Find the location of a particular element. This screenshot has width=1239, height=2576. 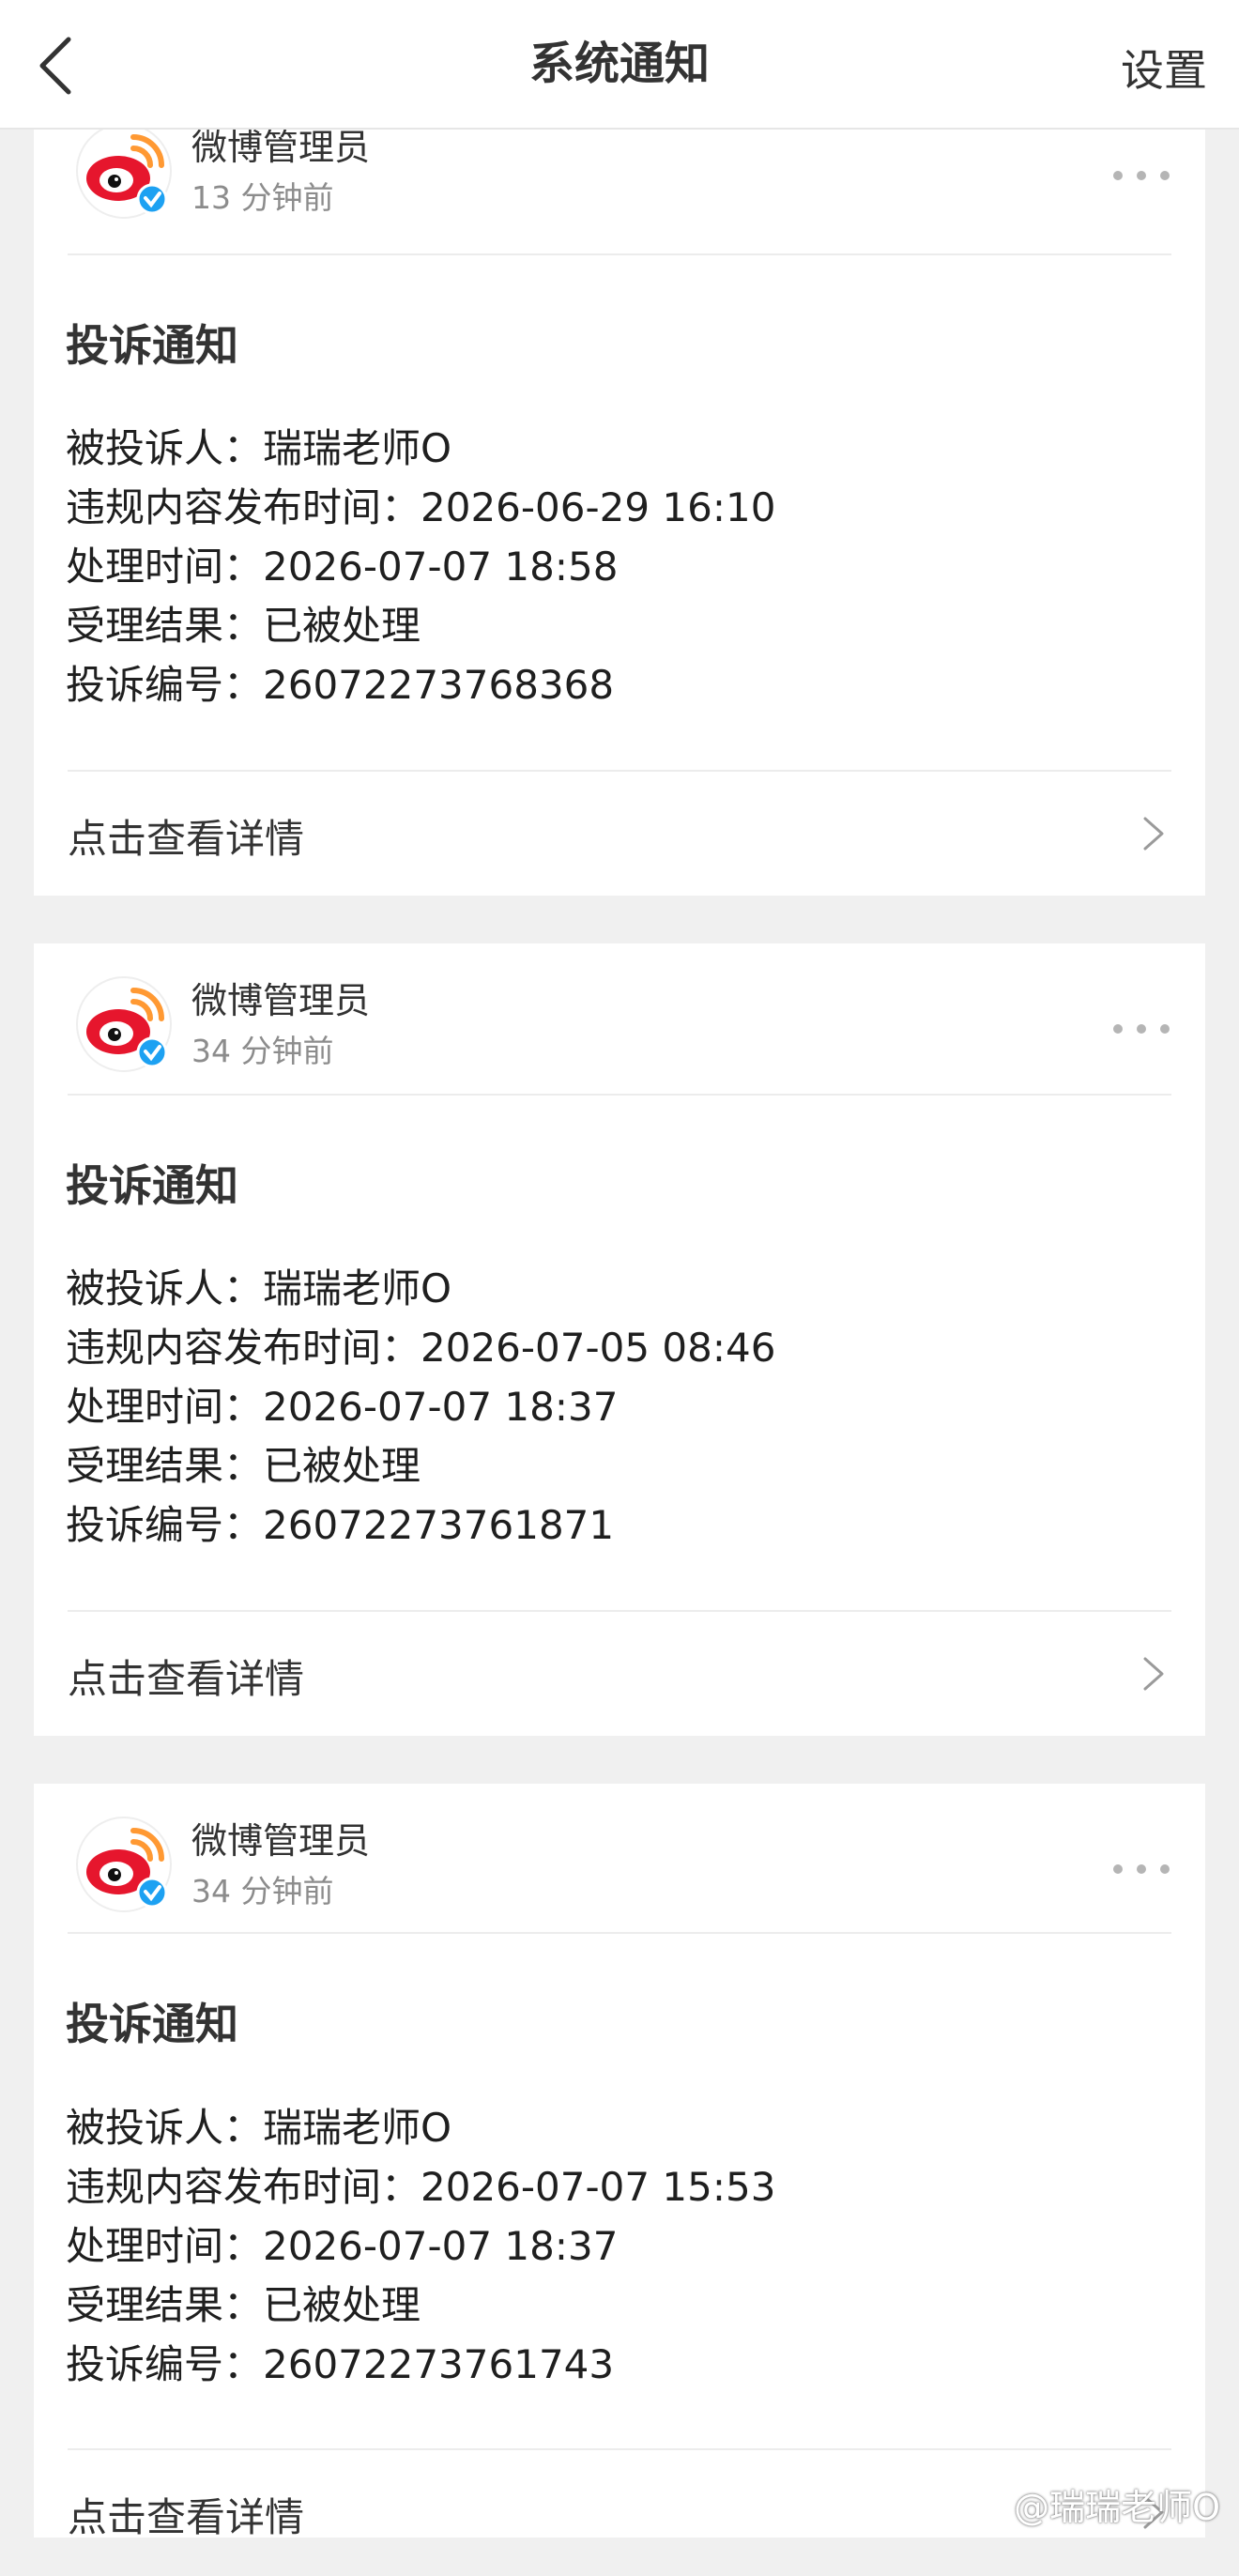

timestamp: 13 分钟前 is located at coordinates (262, 198).